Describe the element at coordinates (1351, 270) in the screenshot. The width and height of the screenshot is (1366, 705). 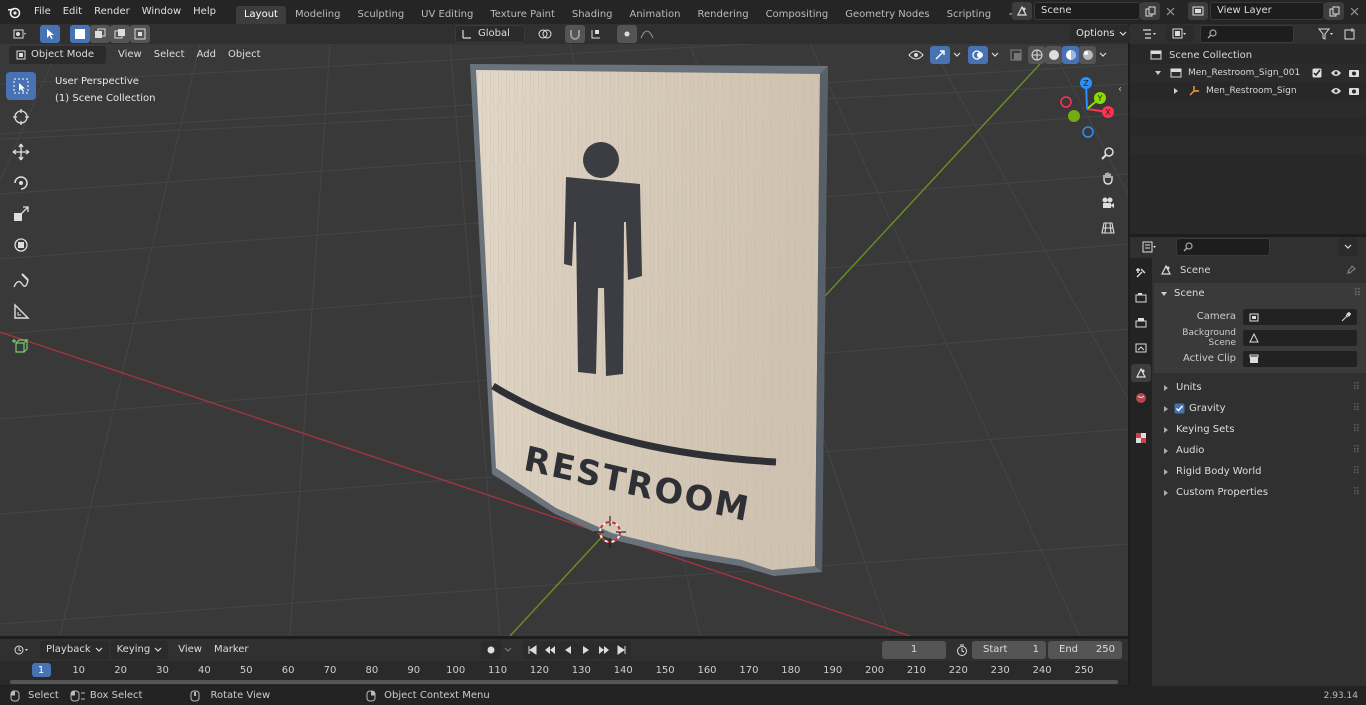
I see `pin-icon` at that location.